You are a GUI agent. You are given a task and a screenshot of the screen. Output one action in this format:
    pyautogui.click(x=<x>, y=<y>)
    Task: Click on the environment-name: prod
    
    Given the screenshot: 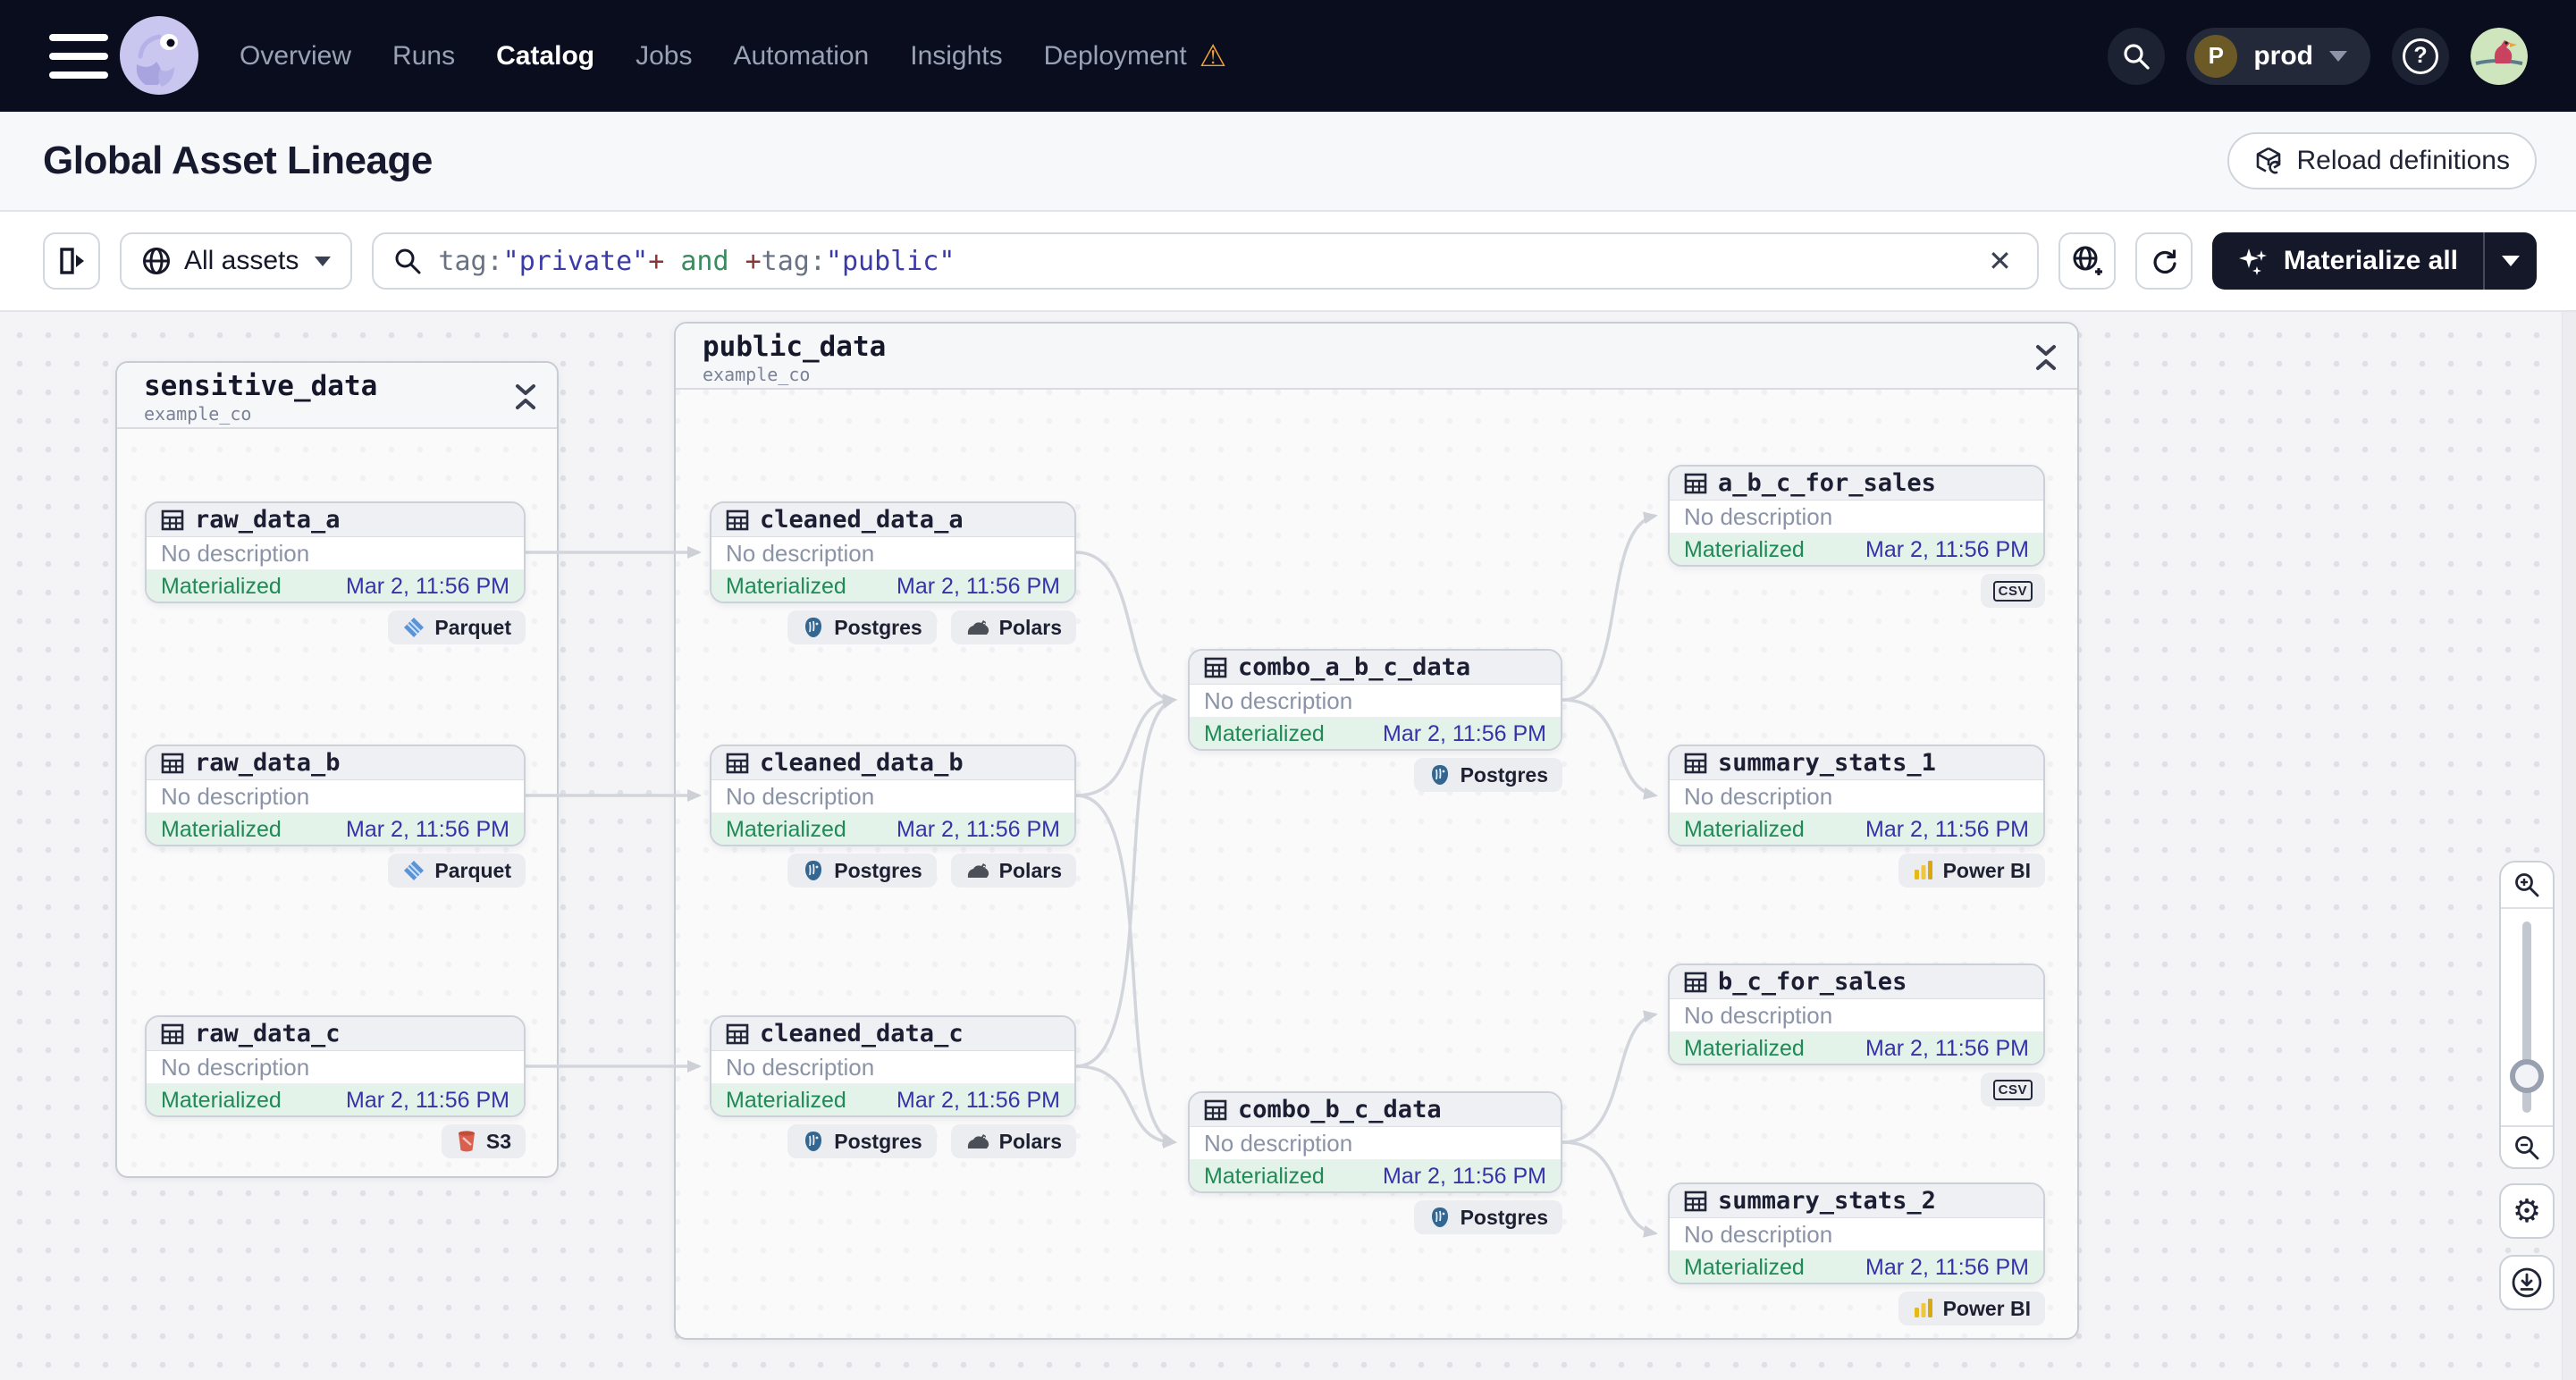 What is the action you would take?
    pyautogui.click(x=2283, y=55)
    